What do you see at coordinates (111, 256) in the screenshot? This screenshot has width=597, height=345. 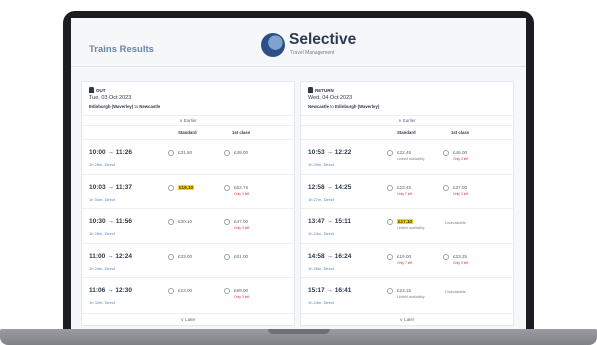 I see `journey-time: 11:00 → 12:24` at bounding box center [111, 256].